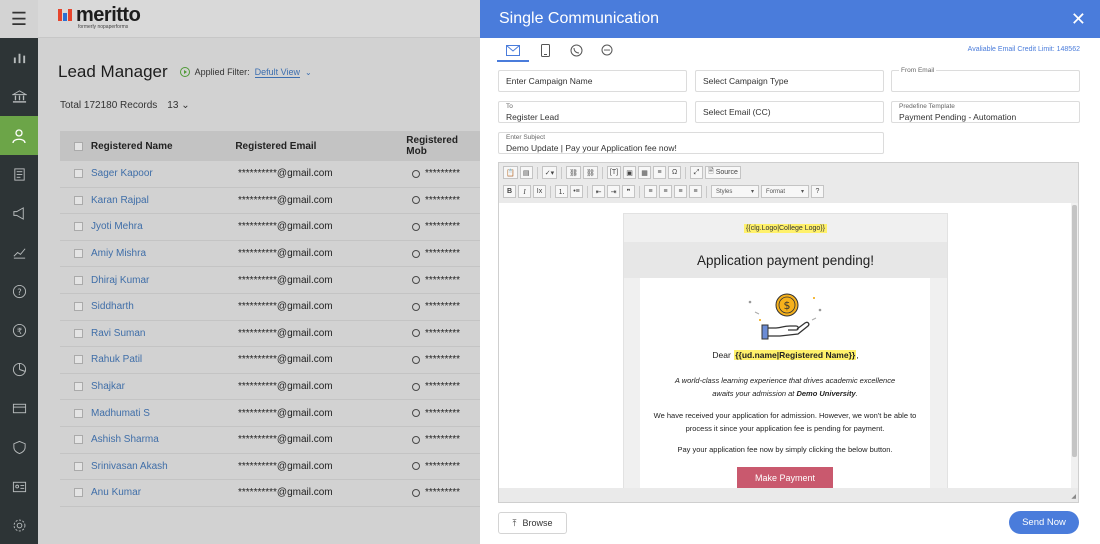 This screenshot has width=1100, height=544. What do you see at coordinates (19, 408) in the screenshot?
I see `card-icon` at bounding box center [19, 408].